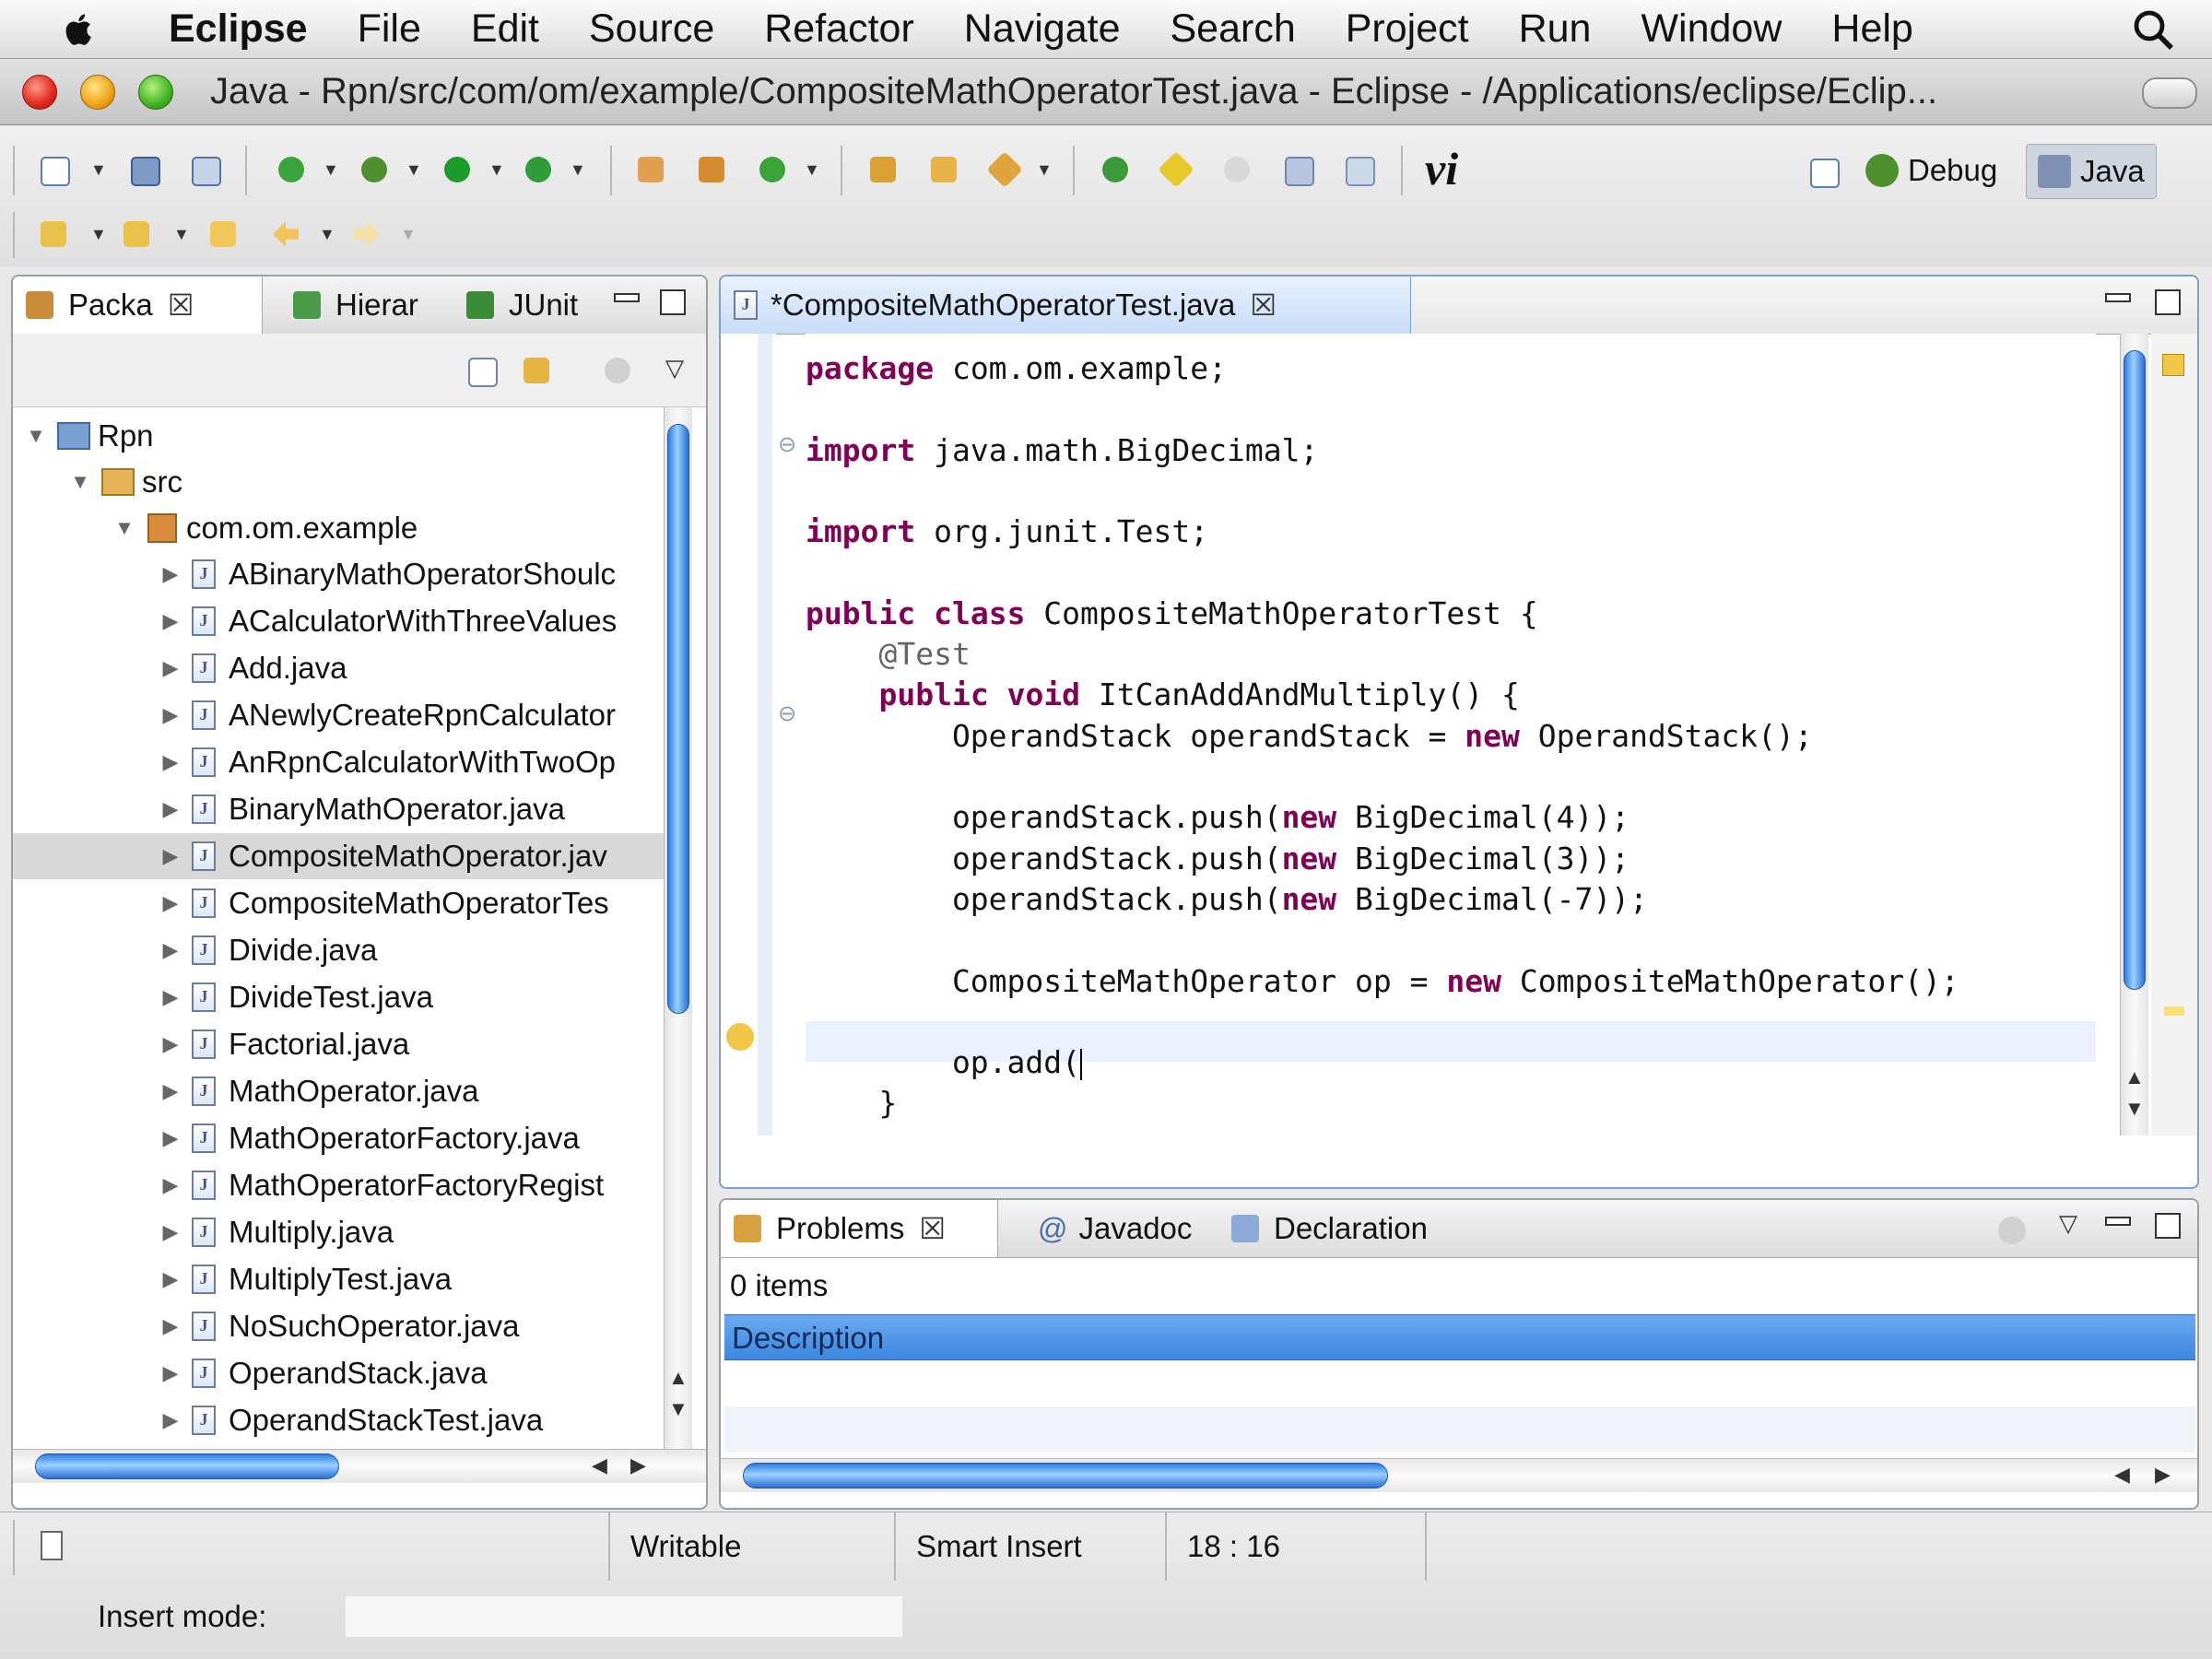 Image resolution: width=2212 pixels, height=1659 pixels. Describe the element at coordinates (338, 715) in the screenshot. I see `tree-file-item: ▶ J ANewlyCreateRpnCalculator` at that location.